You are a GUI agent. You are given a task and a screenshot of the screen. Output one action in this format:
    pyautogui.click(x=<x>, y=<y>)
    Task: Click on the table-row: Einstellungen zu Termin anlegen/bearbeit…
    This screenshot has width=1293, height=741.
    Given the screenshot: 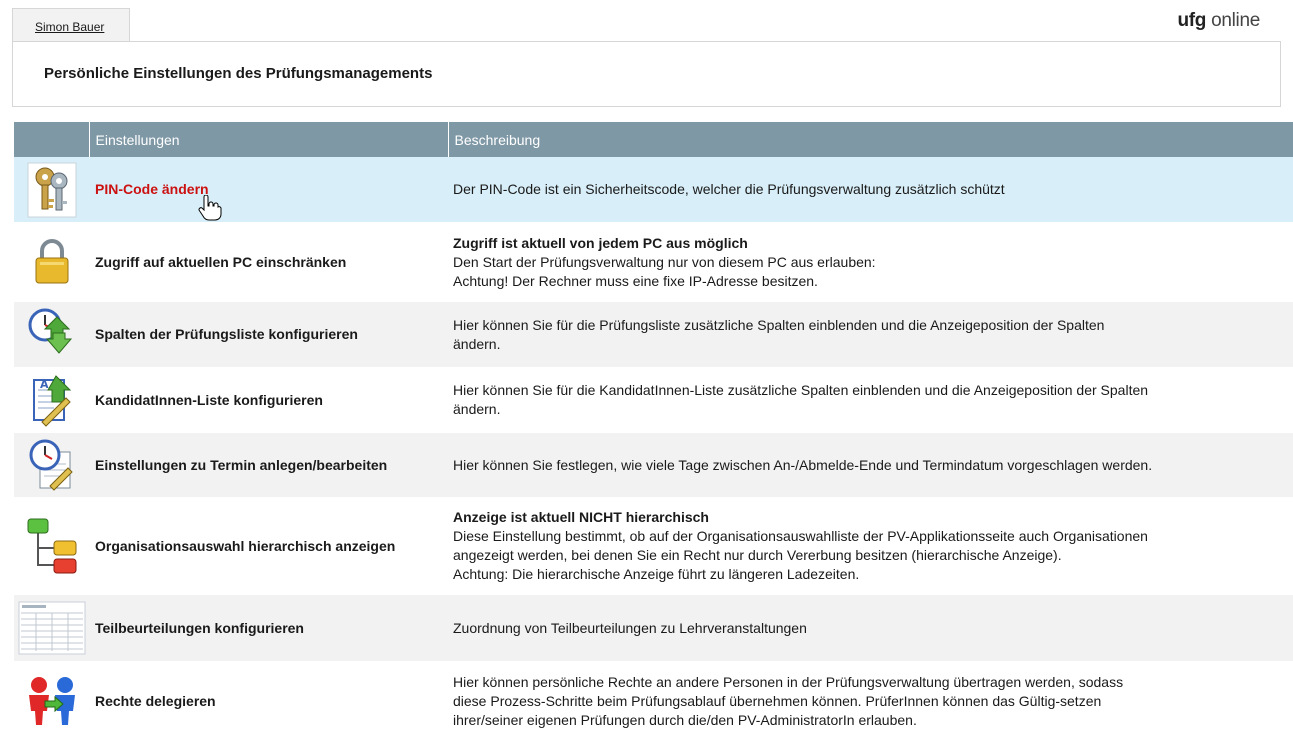 What is the action you would take?
    pyautogui.click(x=653, y=465)
    